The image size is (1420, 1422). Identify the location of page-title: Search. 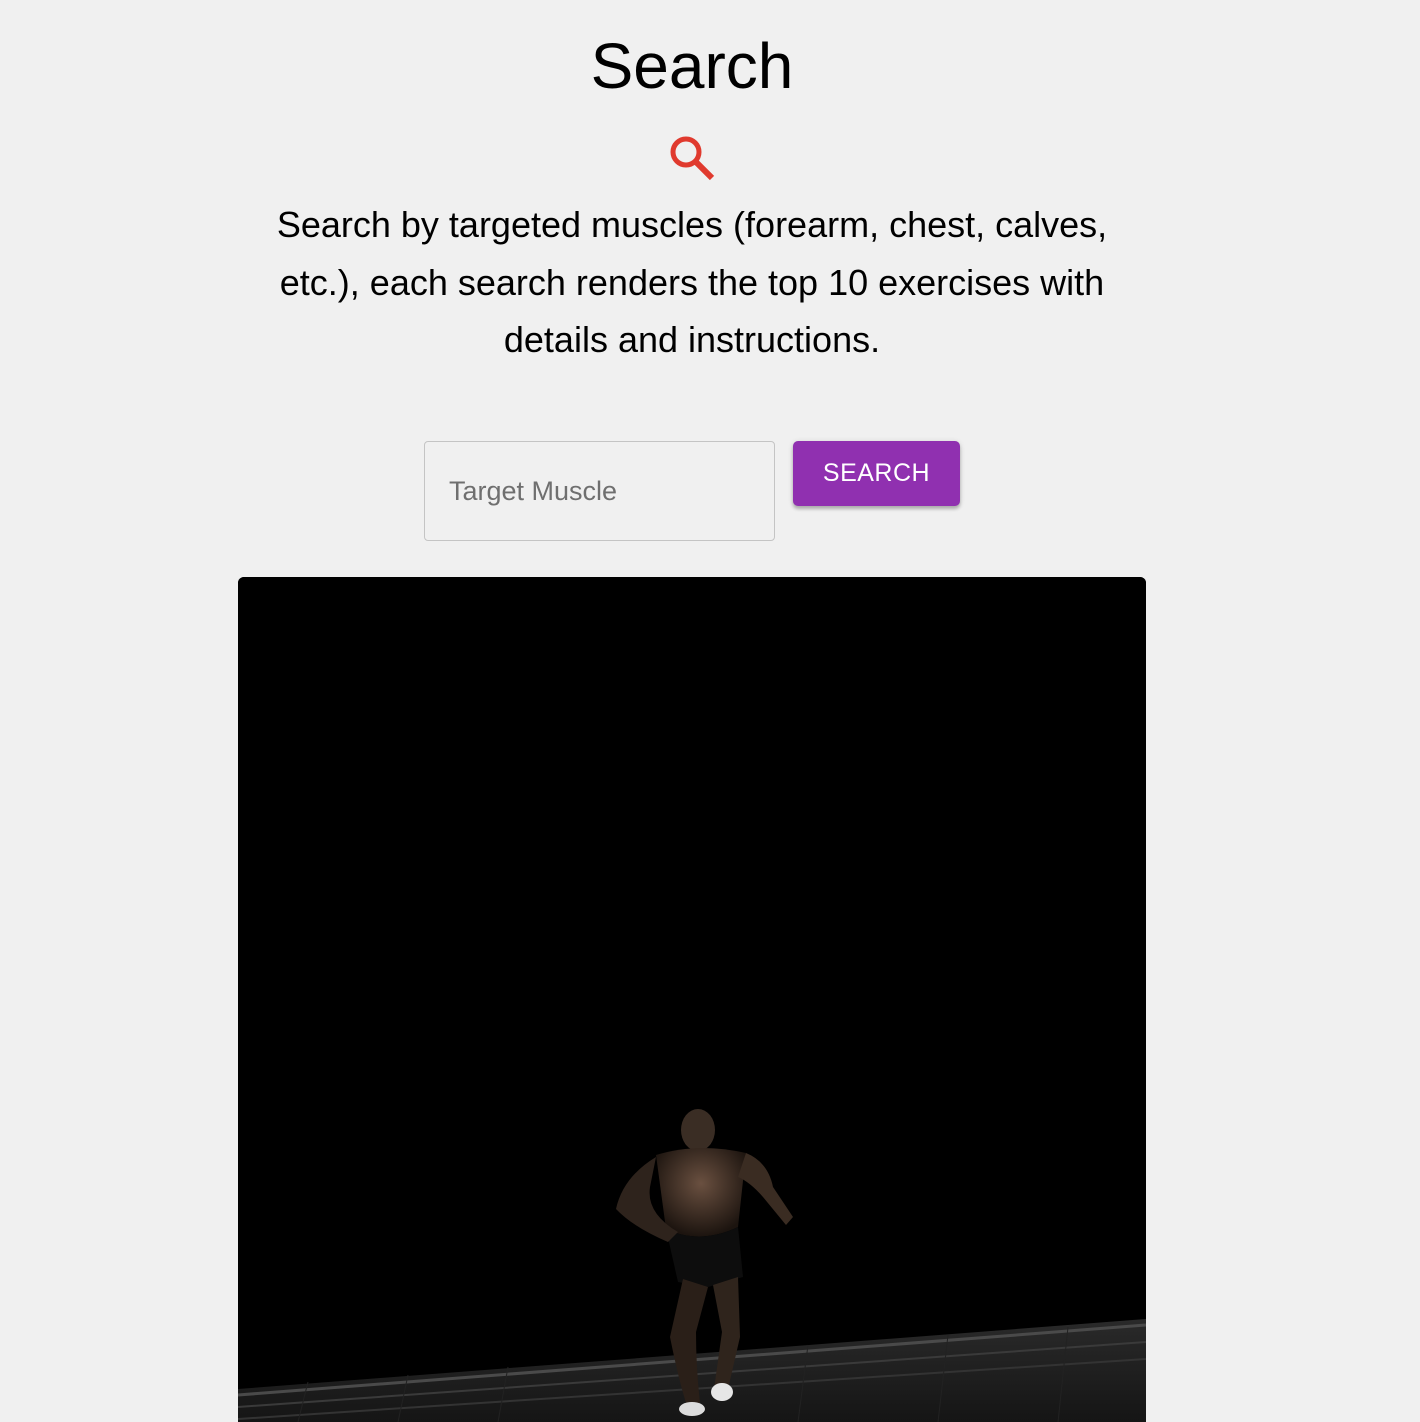
(692, 66).